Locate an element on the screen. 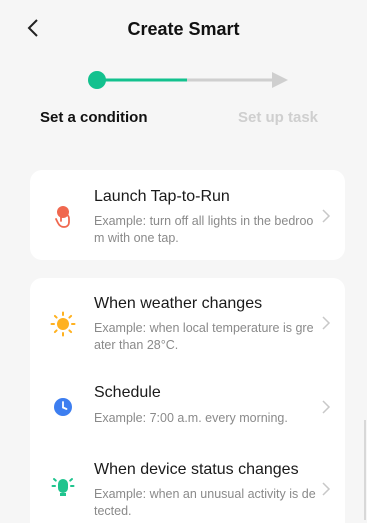 The height and width of the screenshot is (523, 367). device-icon is located at coordinates (63, 487).